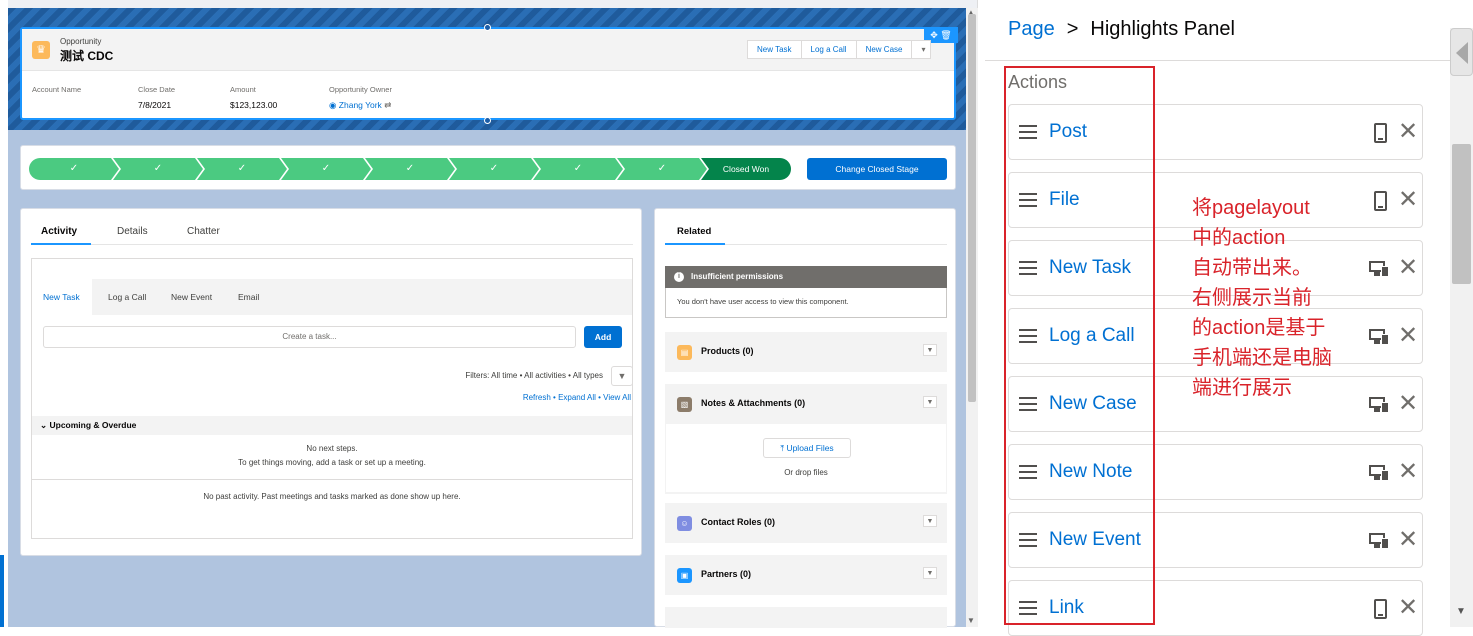 The image size is (1473, 636). What do you see at coordinates (684, 523) in the screenshot?
I see `contact-roles-icon: ☺` at bounding box center [684, 523].